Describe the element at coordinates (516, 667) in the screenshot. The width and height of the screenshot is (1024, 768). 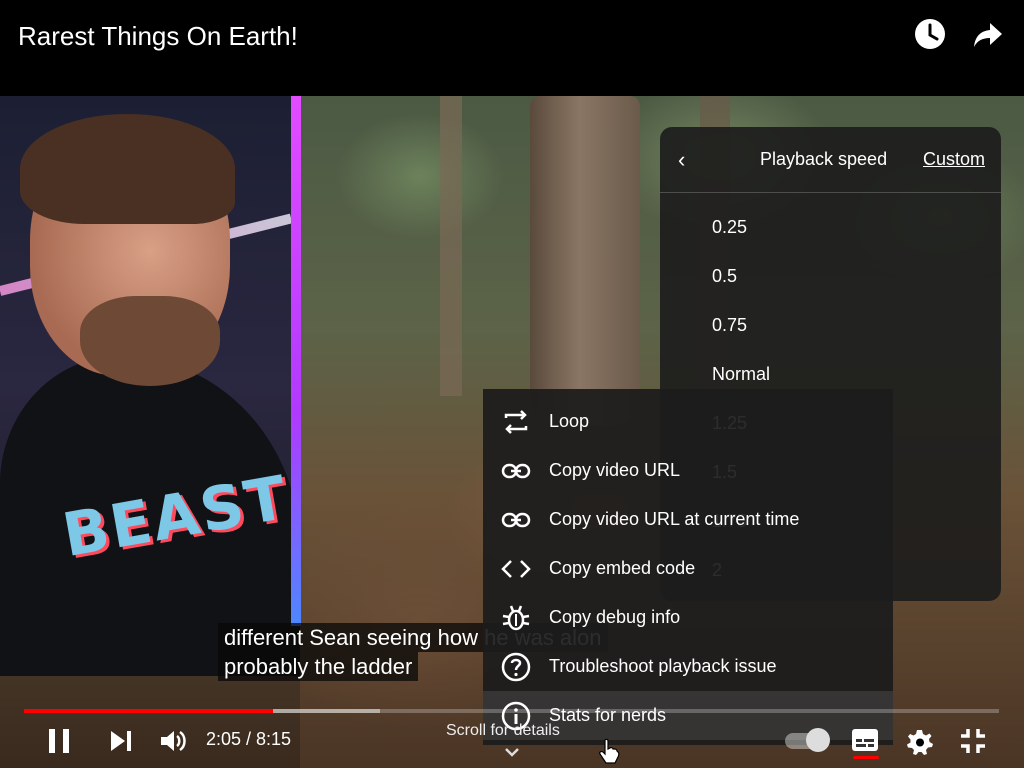
I see `question-icon` at that location.